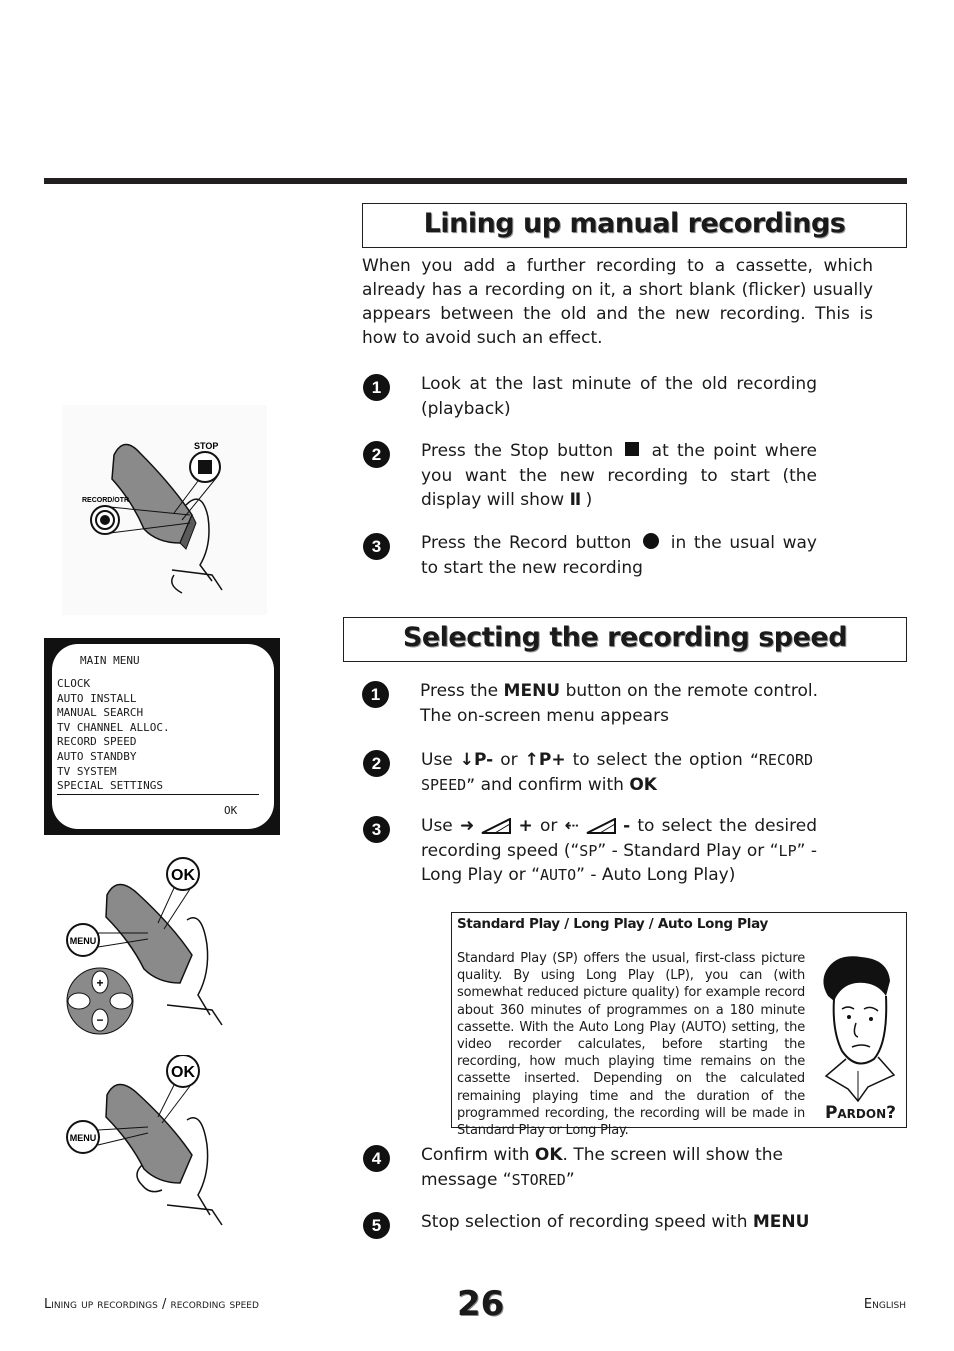 Image resolution: width=954 pixels, height=1351 pixels. I want to click on osd-sp: SP, so click(588, 850).